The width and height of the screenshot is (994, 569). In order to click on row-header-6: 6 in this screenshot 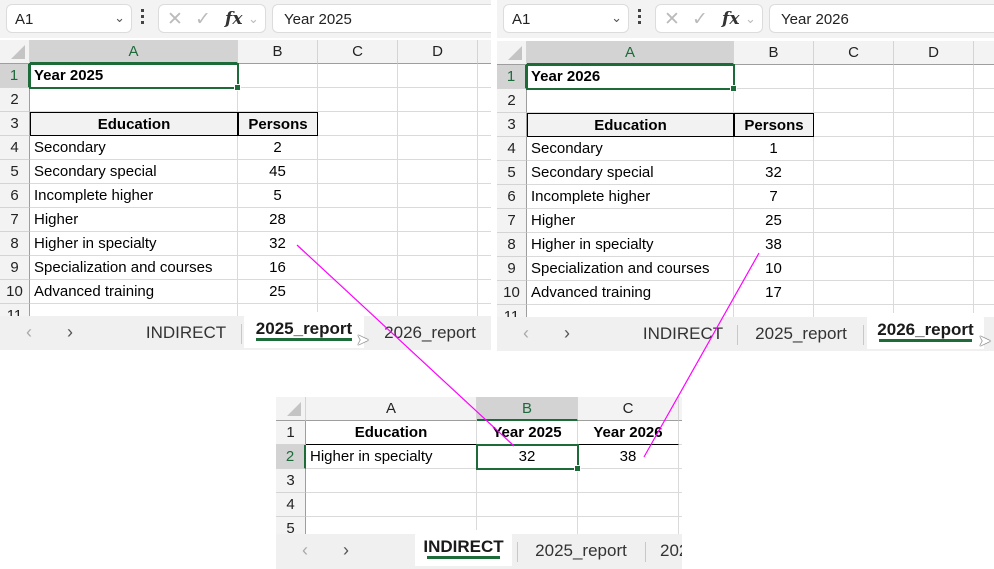, I will do `click(512, 197)`.